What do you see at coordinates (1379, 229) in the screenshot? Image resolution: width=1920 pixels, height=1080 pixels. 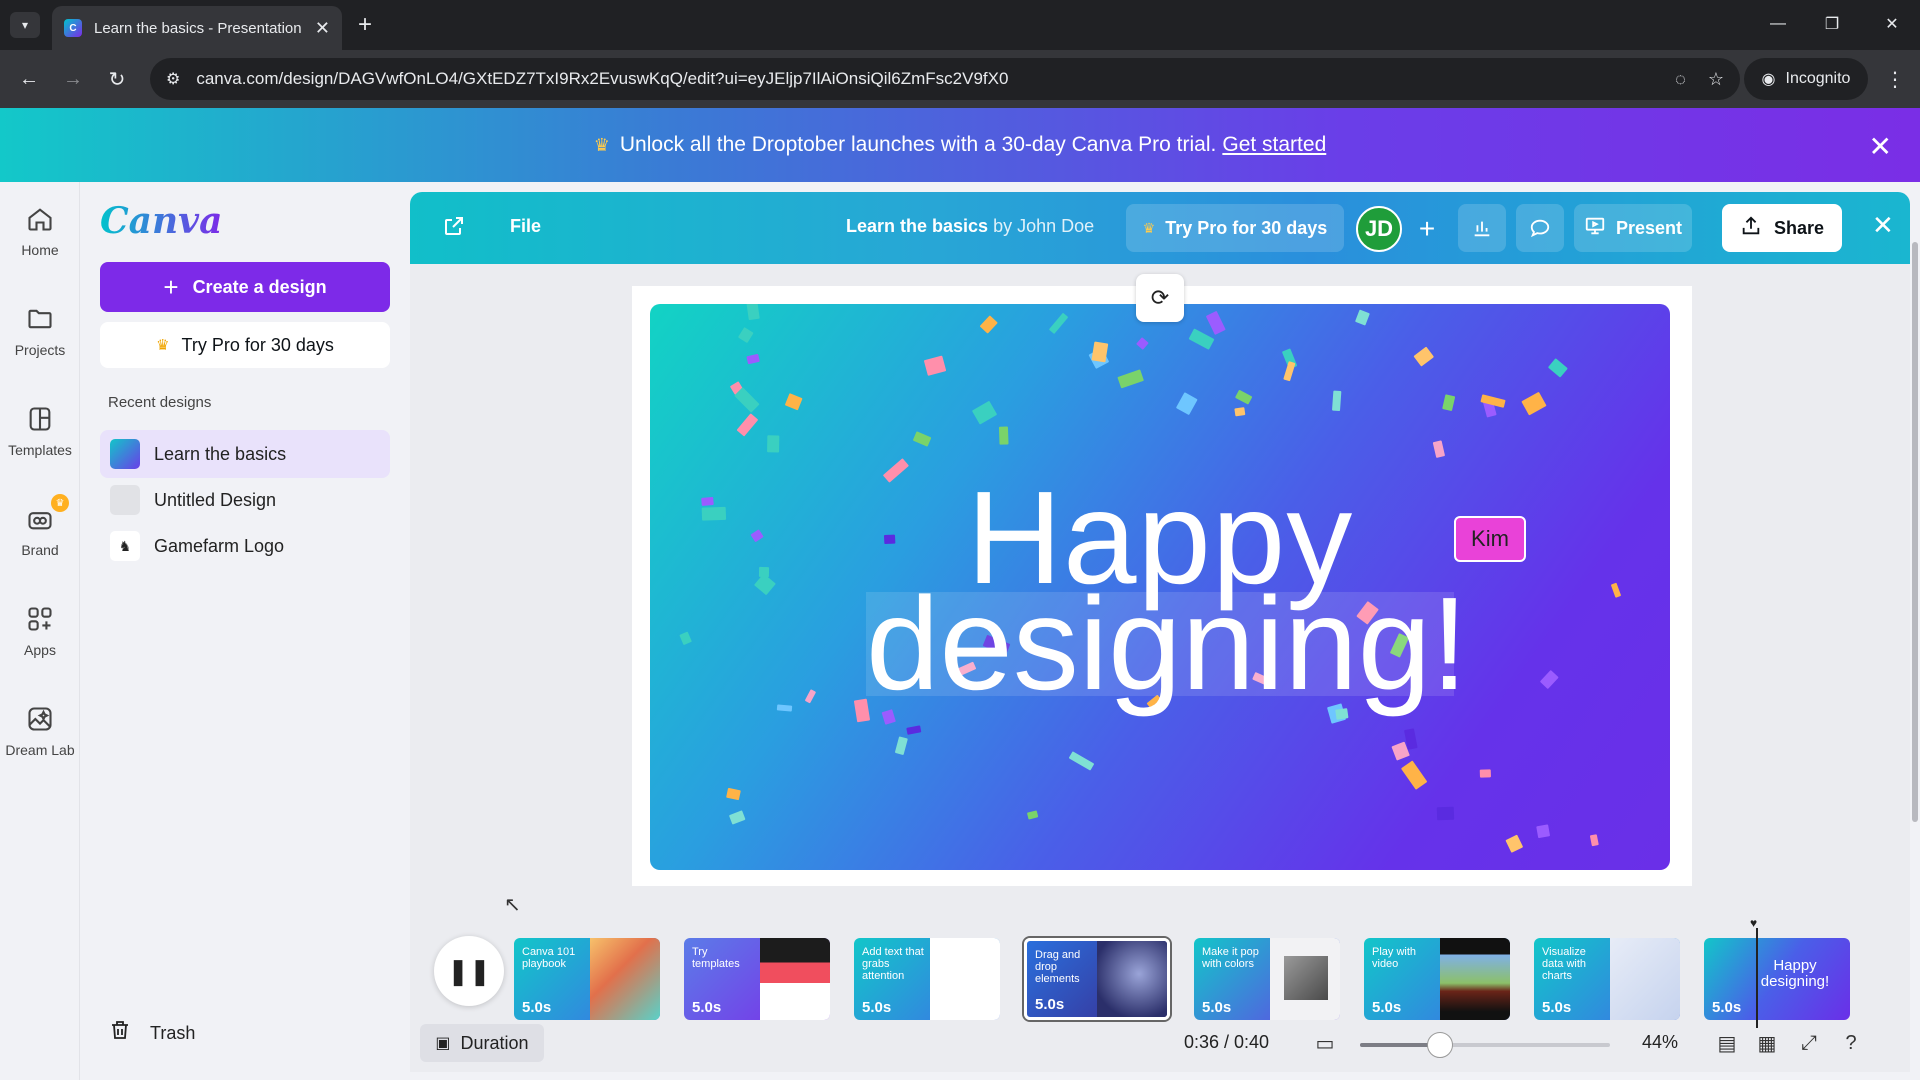 I see `avatar: JD` at bounding box center [1379, 229].